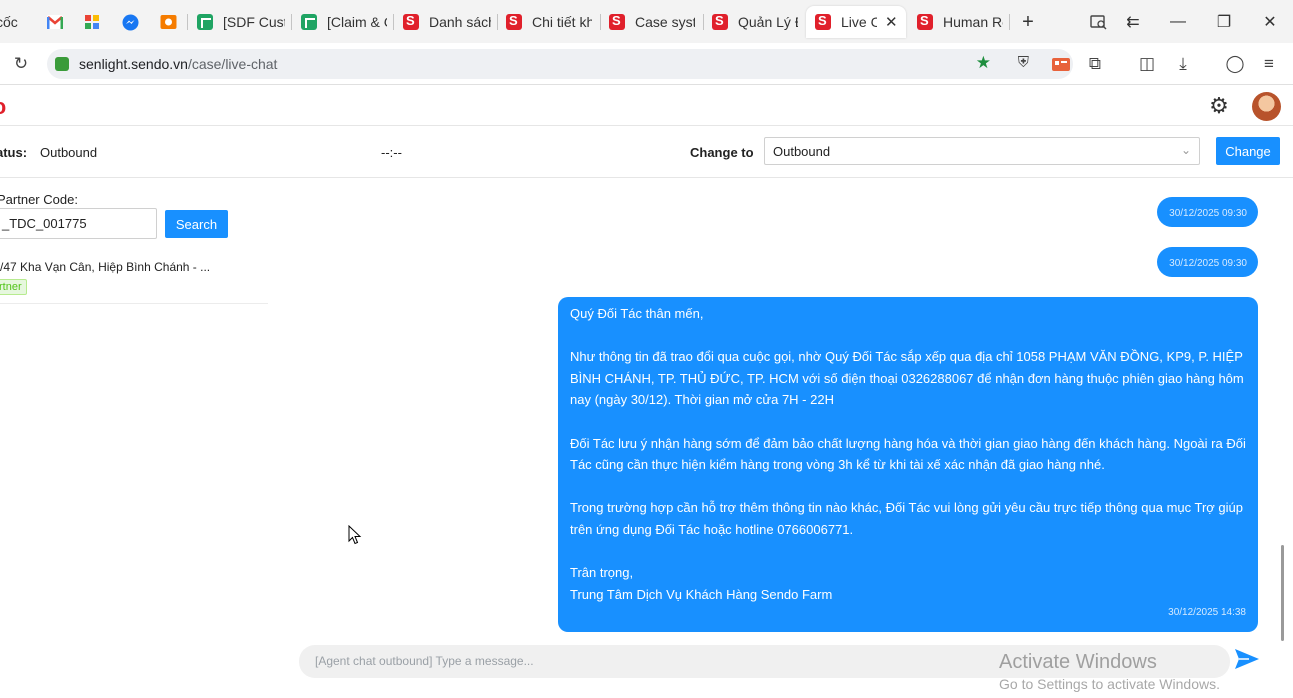 This screenshot has height=698, width=1293. I want to click on change-to-select: Outbound ⌄, so click(982, 151).